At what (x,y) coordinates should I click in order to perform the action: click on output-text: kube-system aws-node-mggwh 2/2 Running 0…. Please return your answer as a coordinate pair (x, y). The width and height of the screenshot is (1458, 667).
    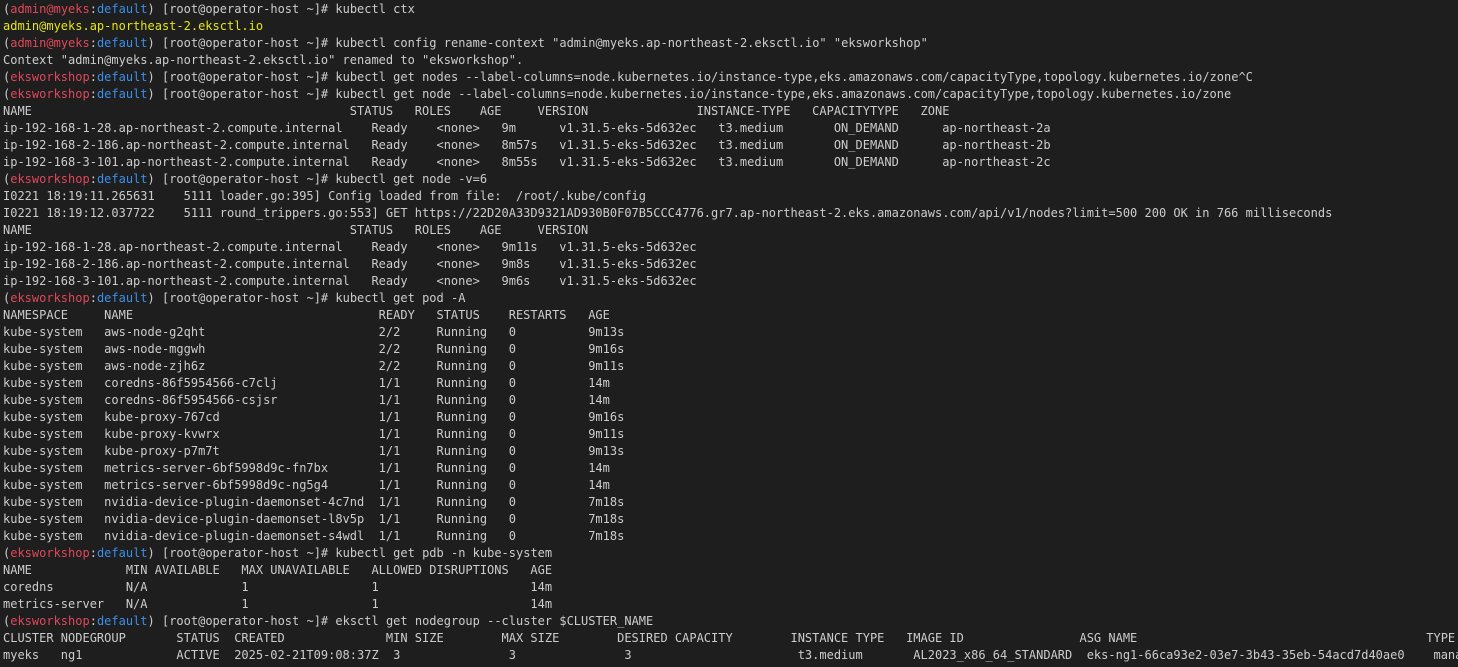
    Looking at the image, I should click on (314, 349).